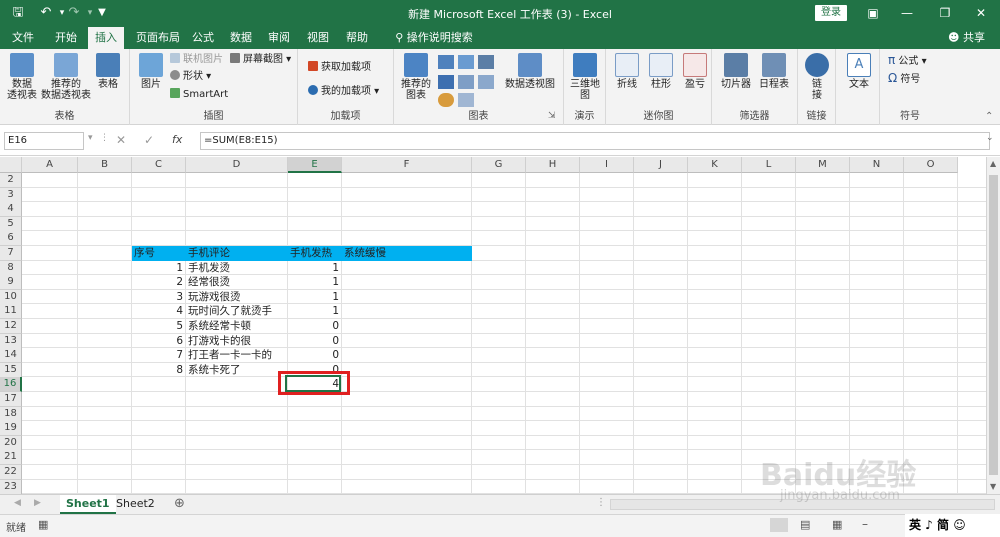  What do you see at coordinates (966, 38) in the screenshot?
I see `share-button: ☻ 共享` at bounding box center [966, 38].